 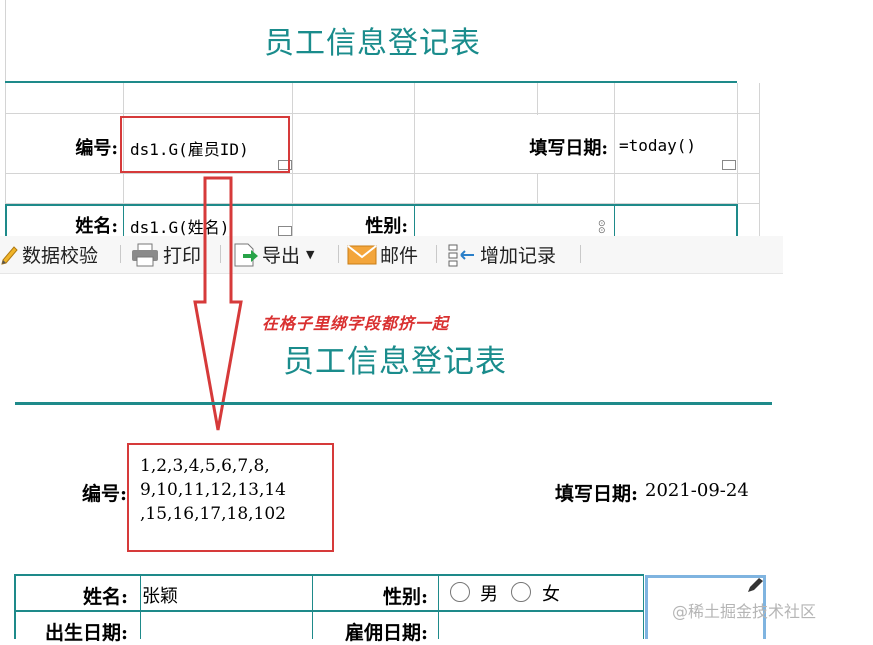 What do you see at coordinates (521, 592) in the screenshot?
I see `gender-radio-female` at bounding box center [521, 592].